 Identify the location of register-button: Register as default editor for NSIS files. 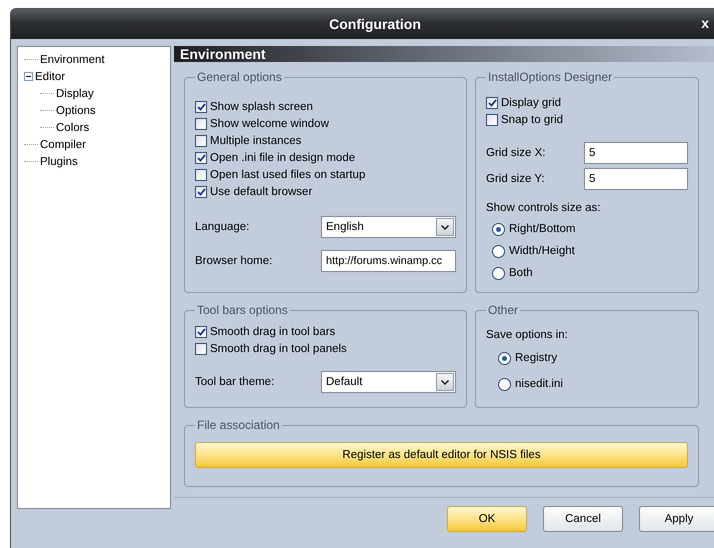
(441, 455).